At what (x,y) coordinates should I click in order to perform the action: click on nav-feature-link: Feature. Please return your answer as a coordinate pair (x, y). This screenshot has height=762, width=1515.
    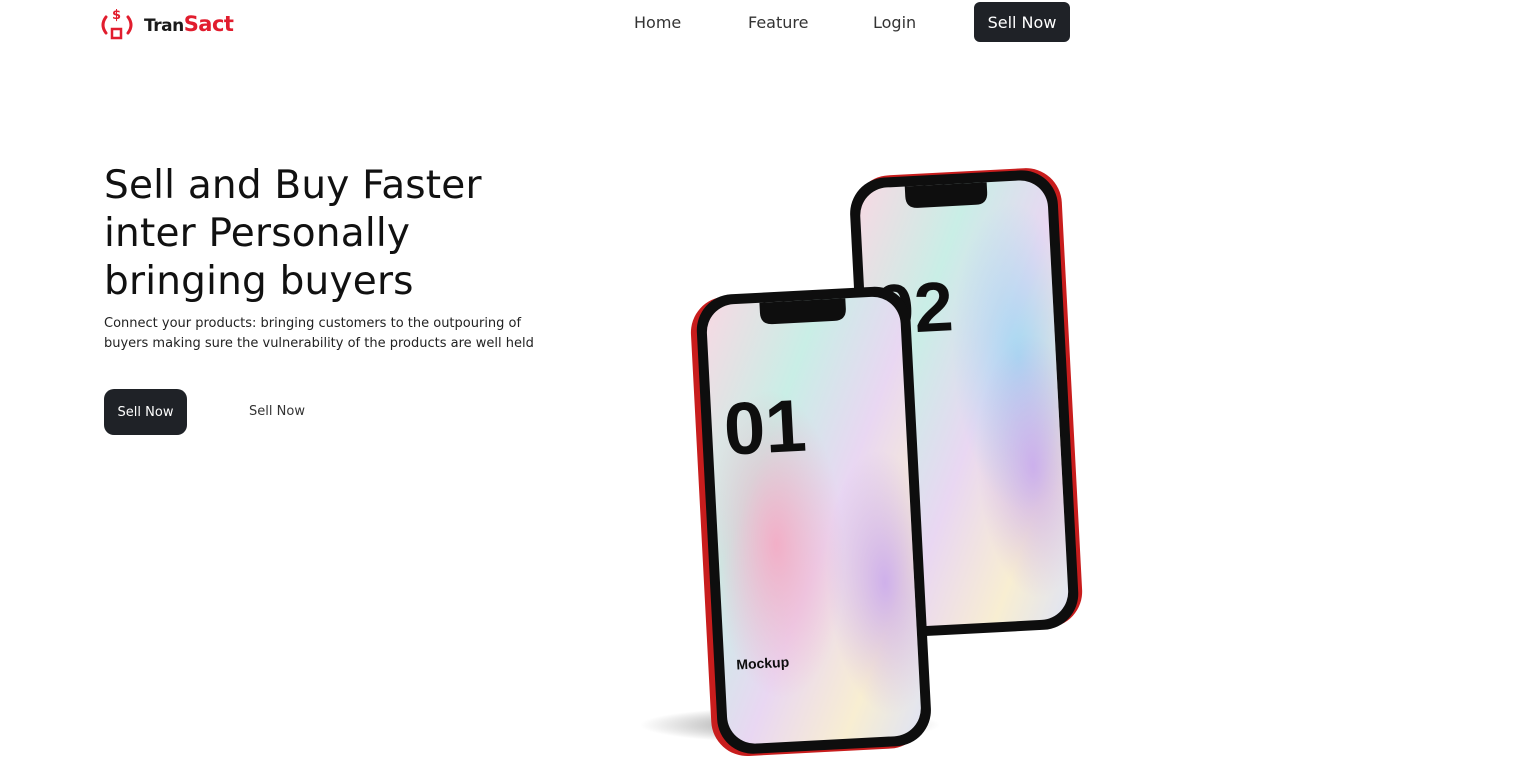
    Looking at the image, I should click on (778, 22).